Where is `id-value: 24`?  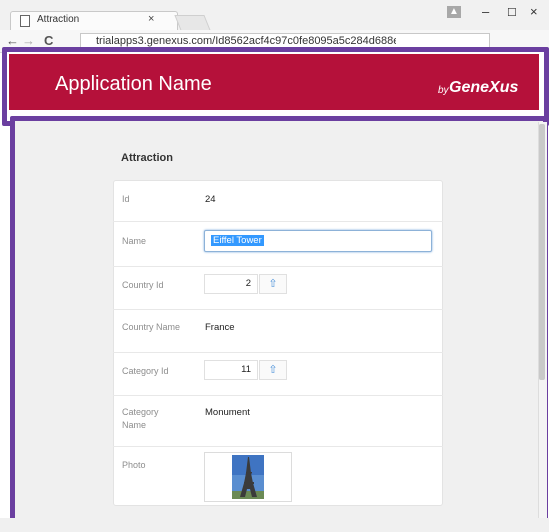 id-value: 24 is located at coordinates (210, 199).